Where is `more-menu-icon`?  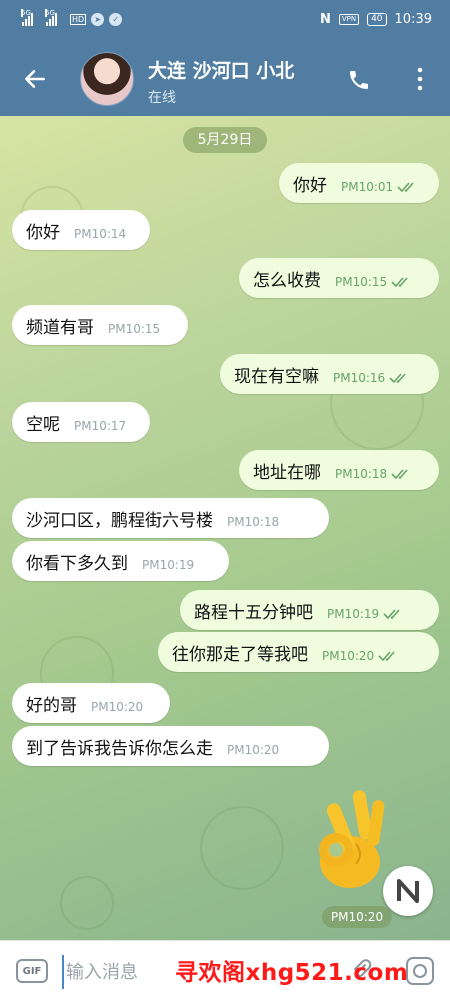 more-menu-icon is located at coordinates (420, 79).